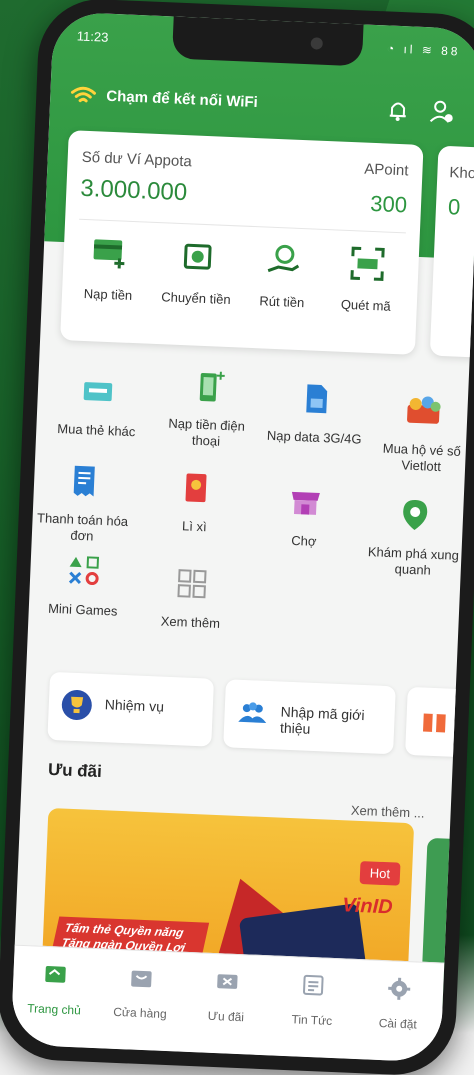 The width and height of the screenshot is (474, 1075). Describe the element at coordinates (83, 94) in the screenshot. I see `wifi-icon` at that location.